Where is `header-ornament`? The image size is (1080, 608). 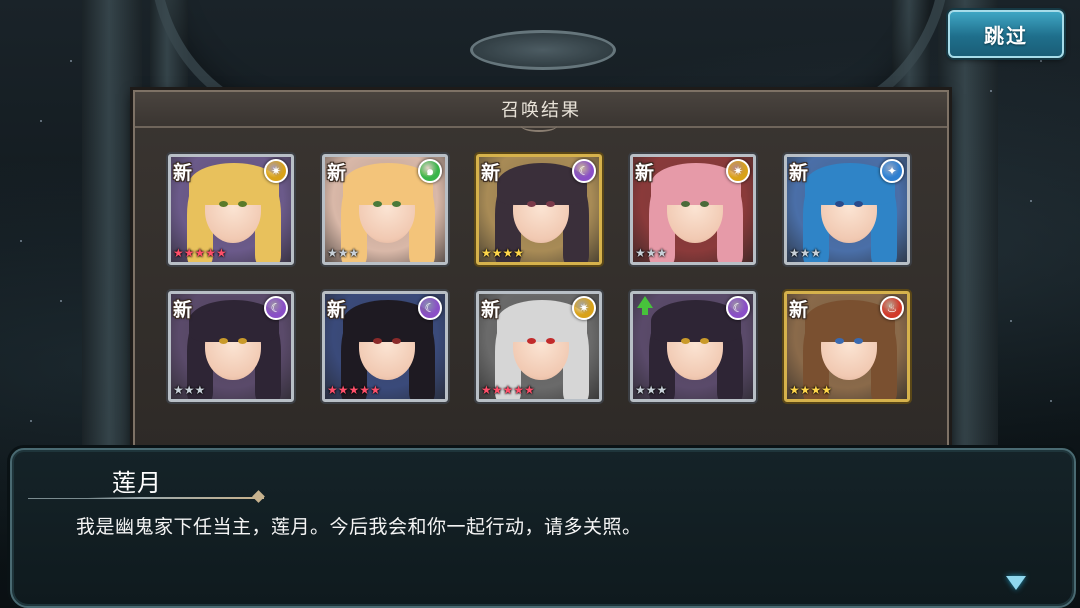 header-ornament is located at coordinates (539, 126).